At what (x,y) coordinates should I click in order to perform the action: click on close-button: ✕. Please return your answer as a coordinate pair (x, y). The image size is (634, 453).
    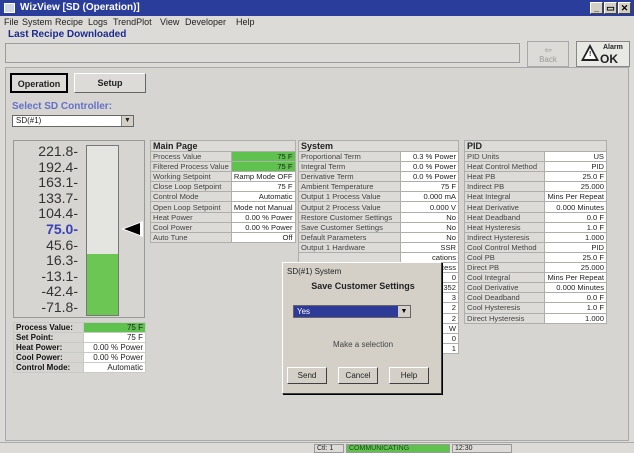
    Looking at the image, I should click on (624, 8).